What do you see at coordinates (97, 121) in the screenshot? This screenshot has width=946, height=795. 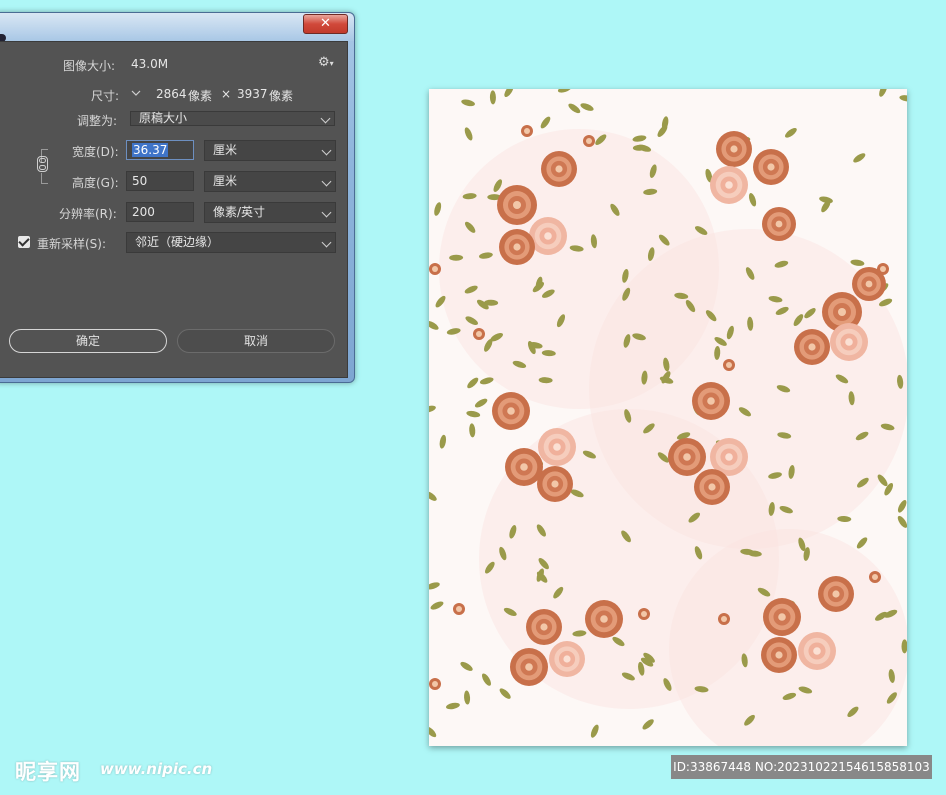 I see `fit-to-label: 调整为:` at bounding box center [97, 121].